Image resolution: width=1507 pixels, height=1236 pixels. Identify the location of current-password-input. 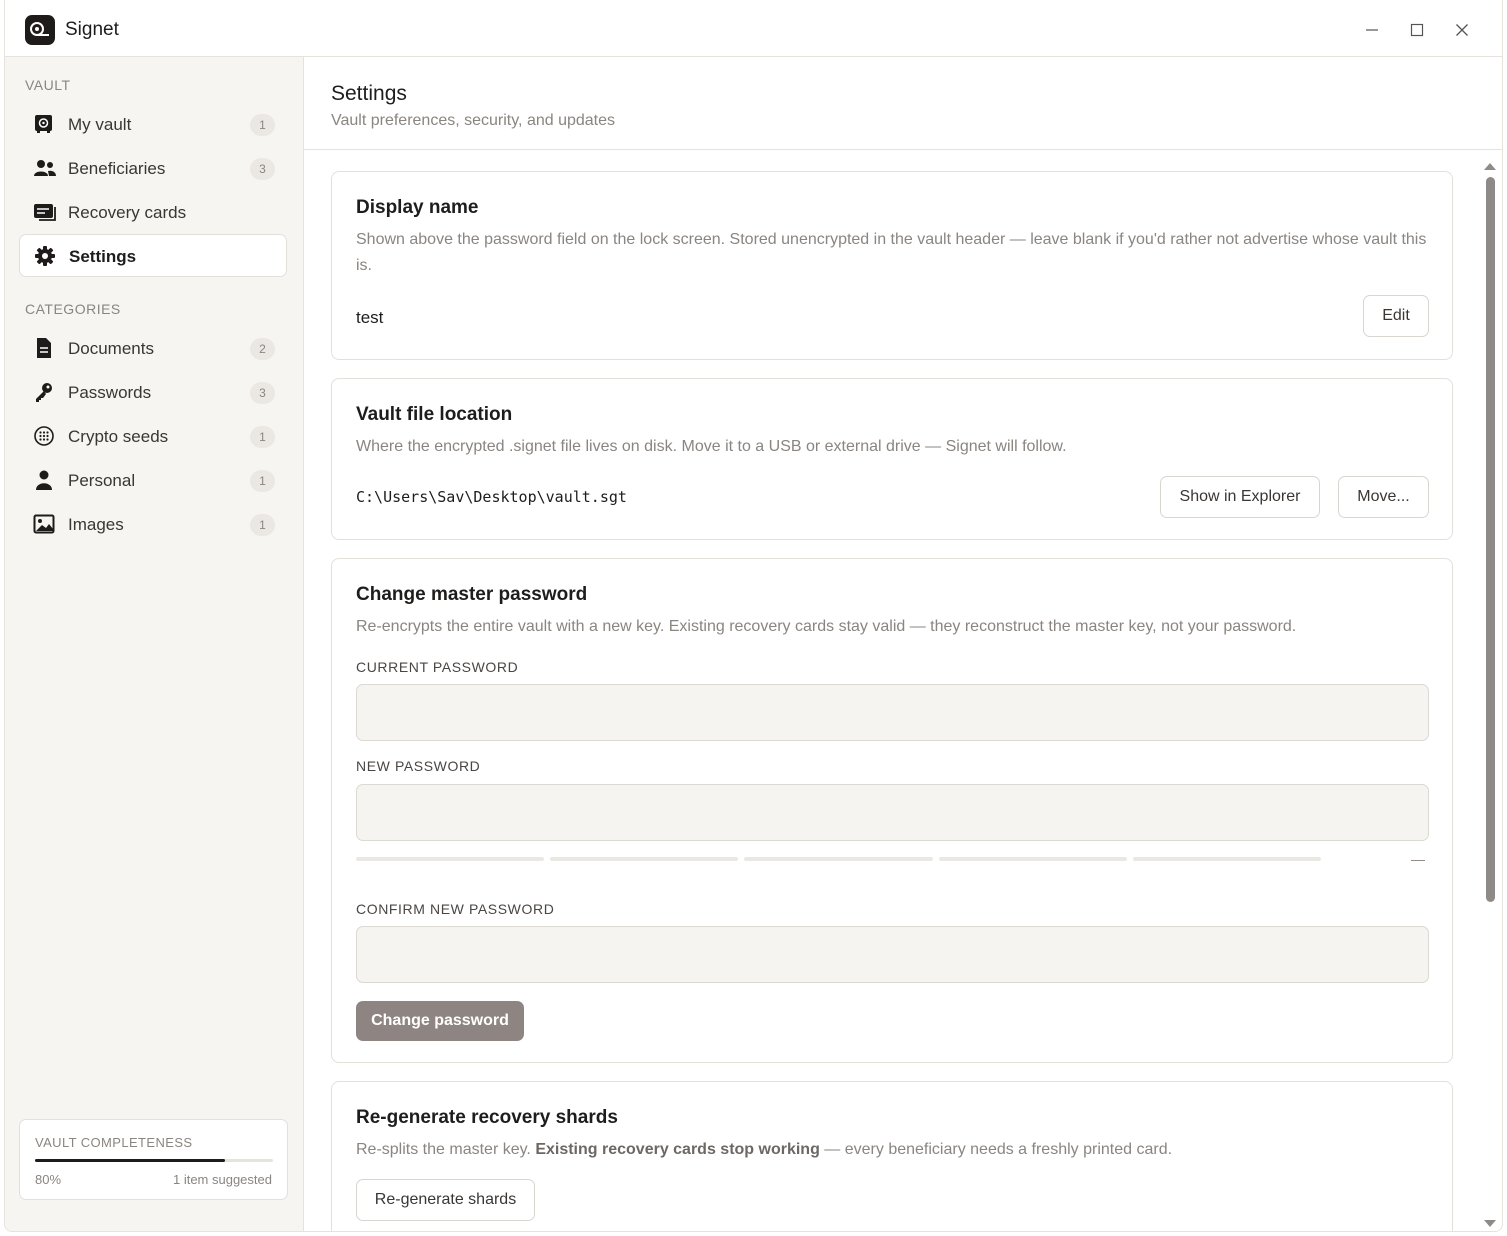
(892, 712).